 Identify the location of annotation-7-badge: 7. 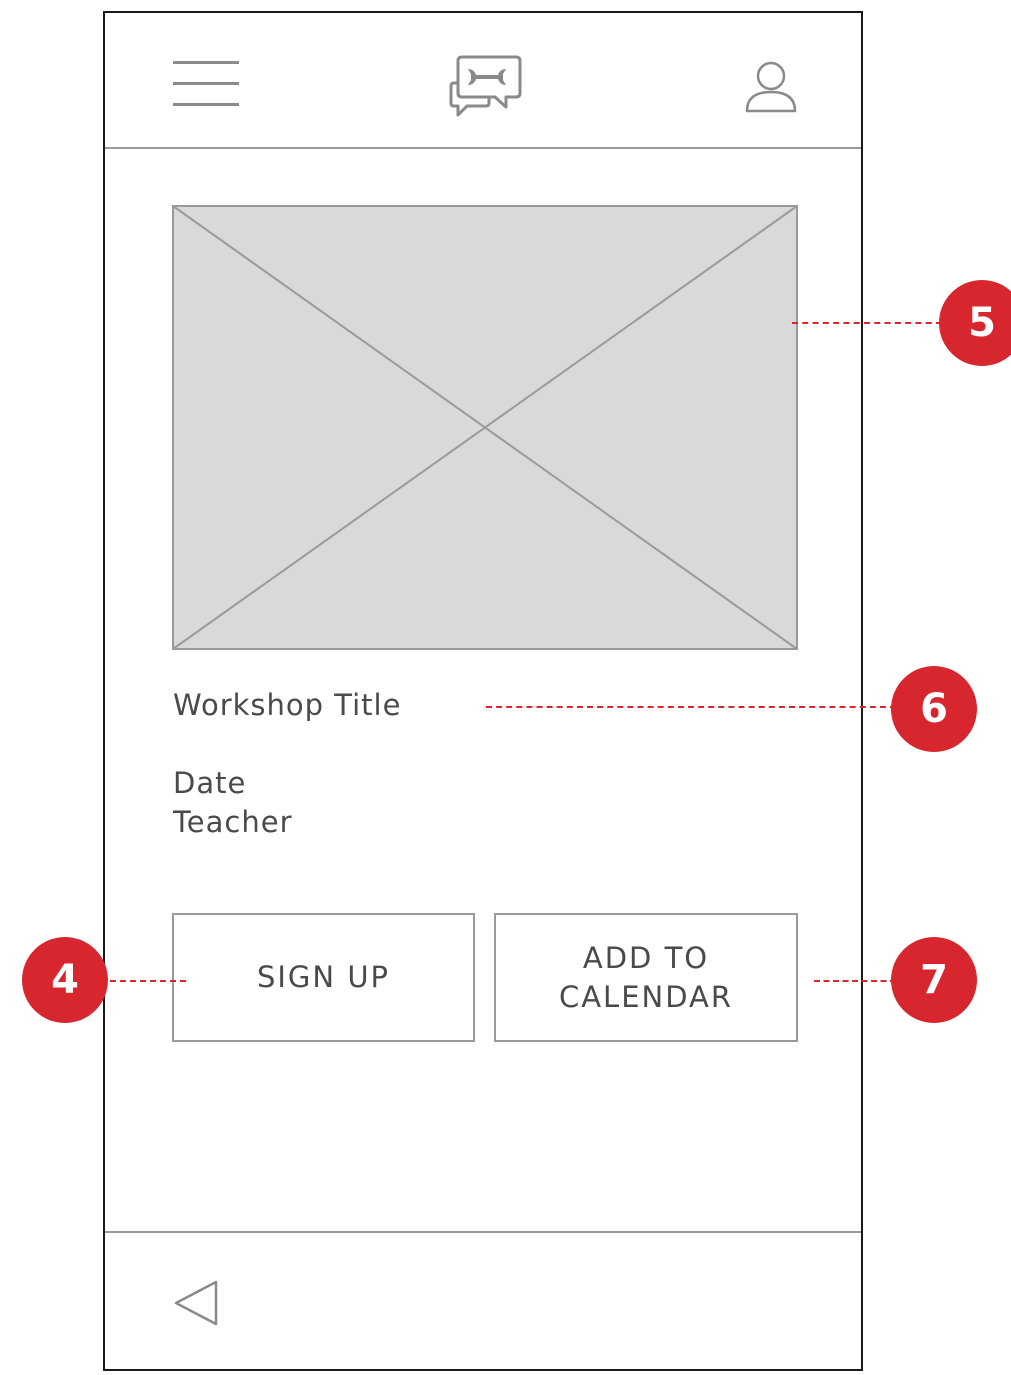
(934, 980).